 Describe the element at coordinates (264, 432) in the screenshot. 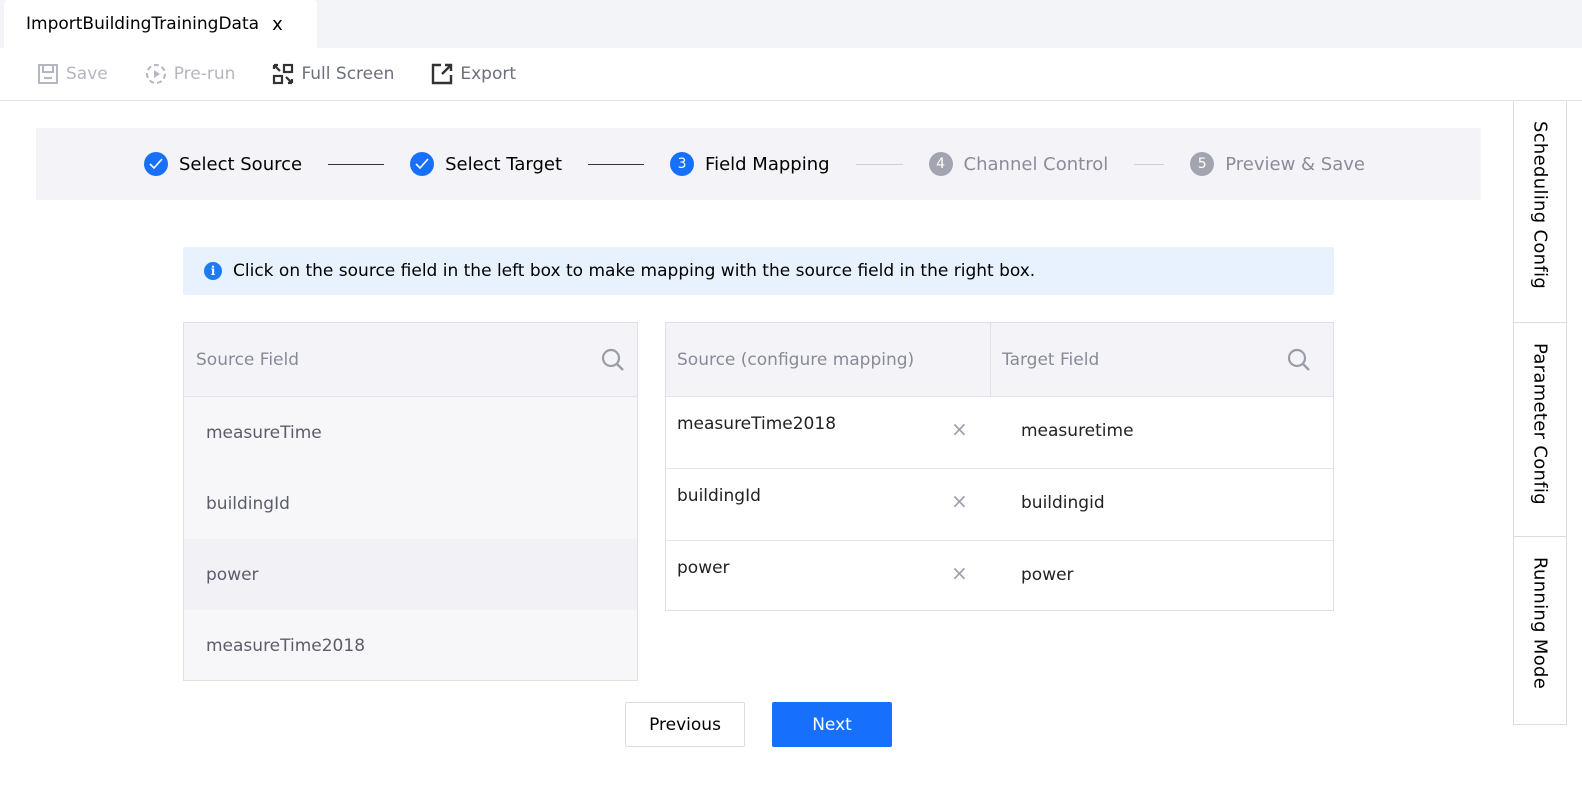

I see `source-field-name: measureTime` at that location.